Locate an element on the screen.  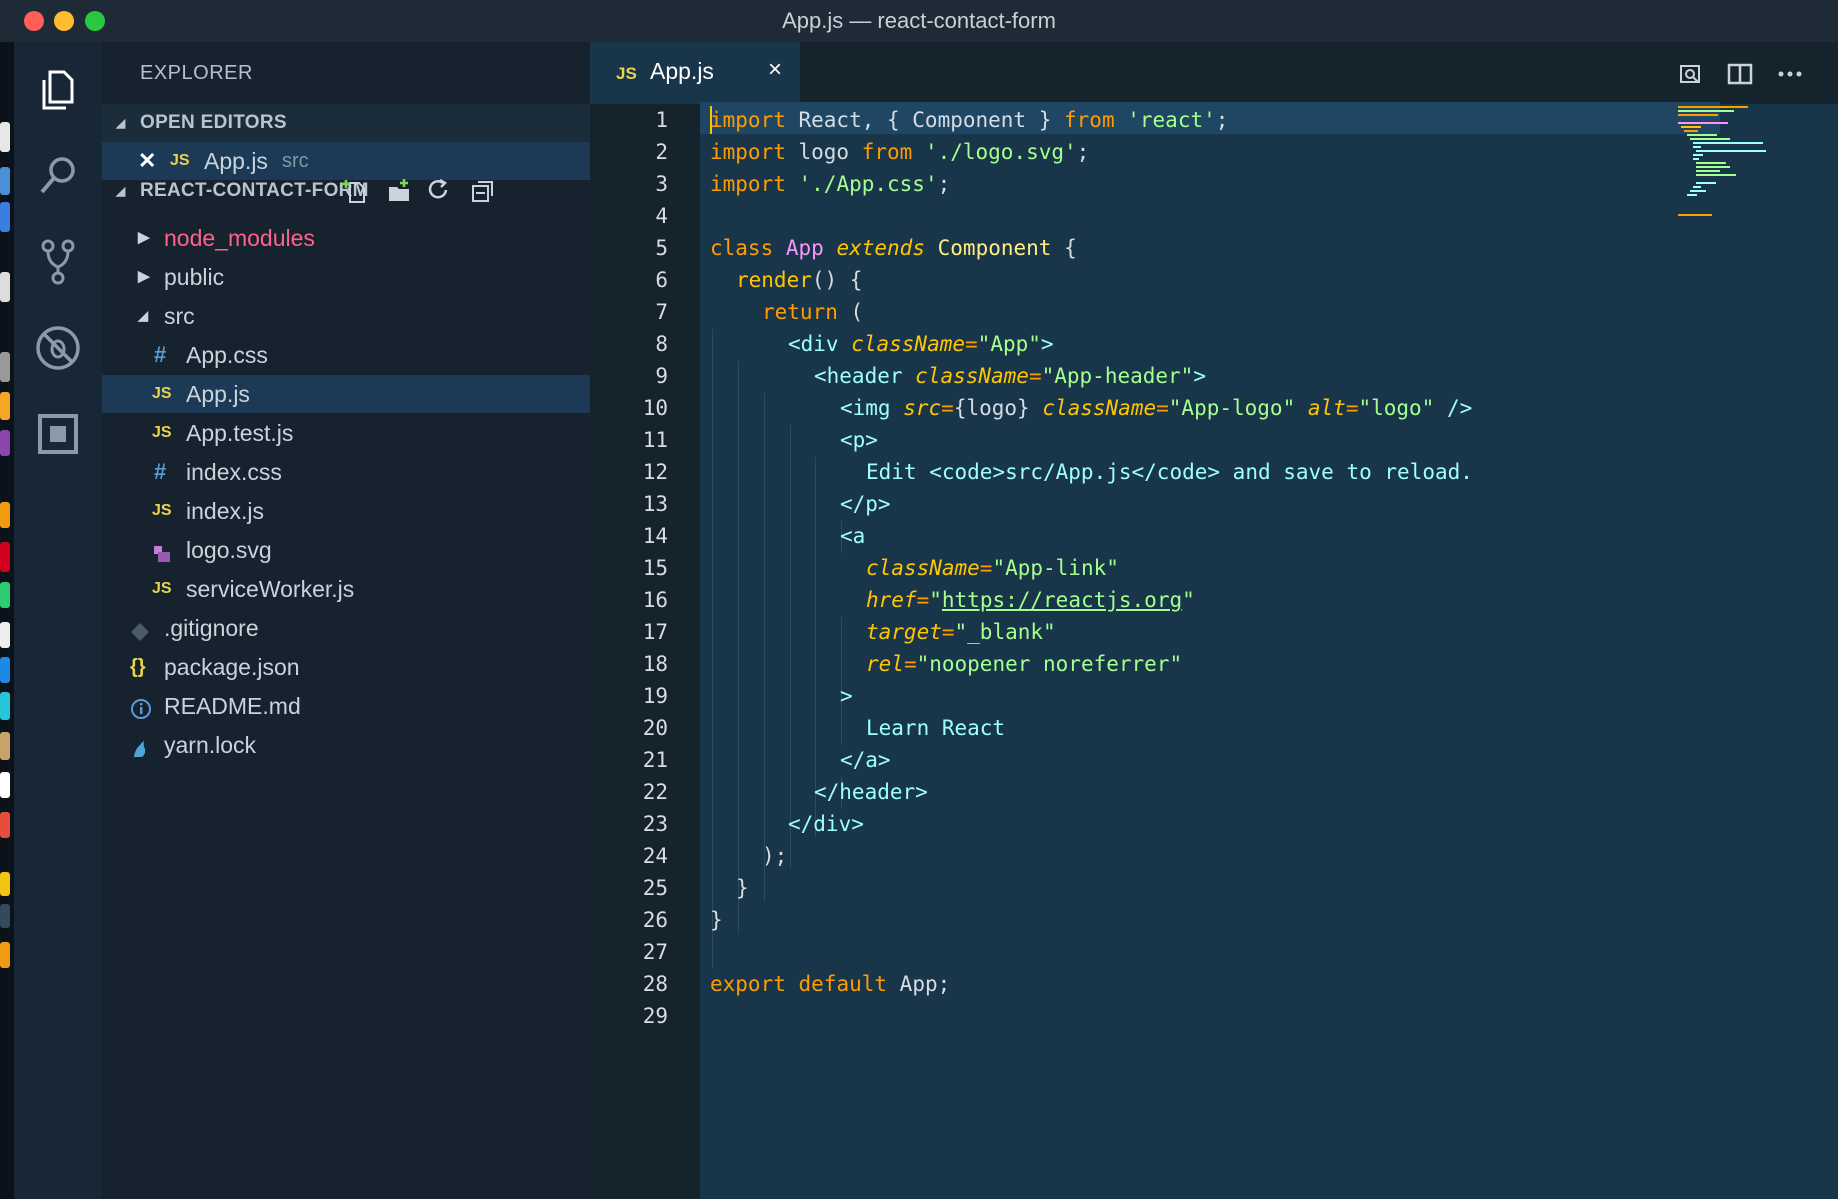
code-line: href="https://reactjs.org" is located at coordinates (1030, 600).